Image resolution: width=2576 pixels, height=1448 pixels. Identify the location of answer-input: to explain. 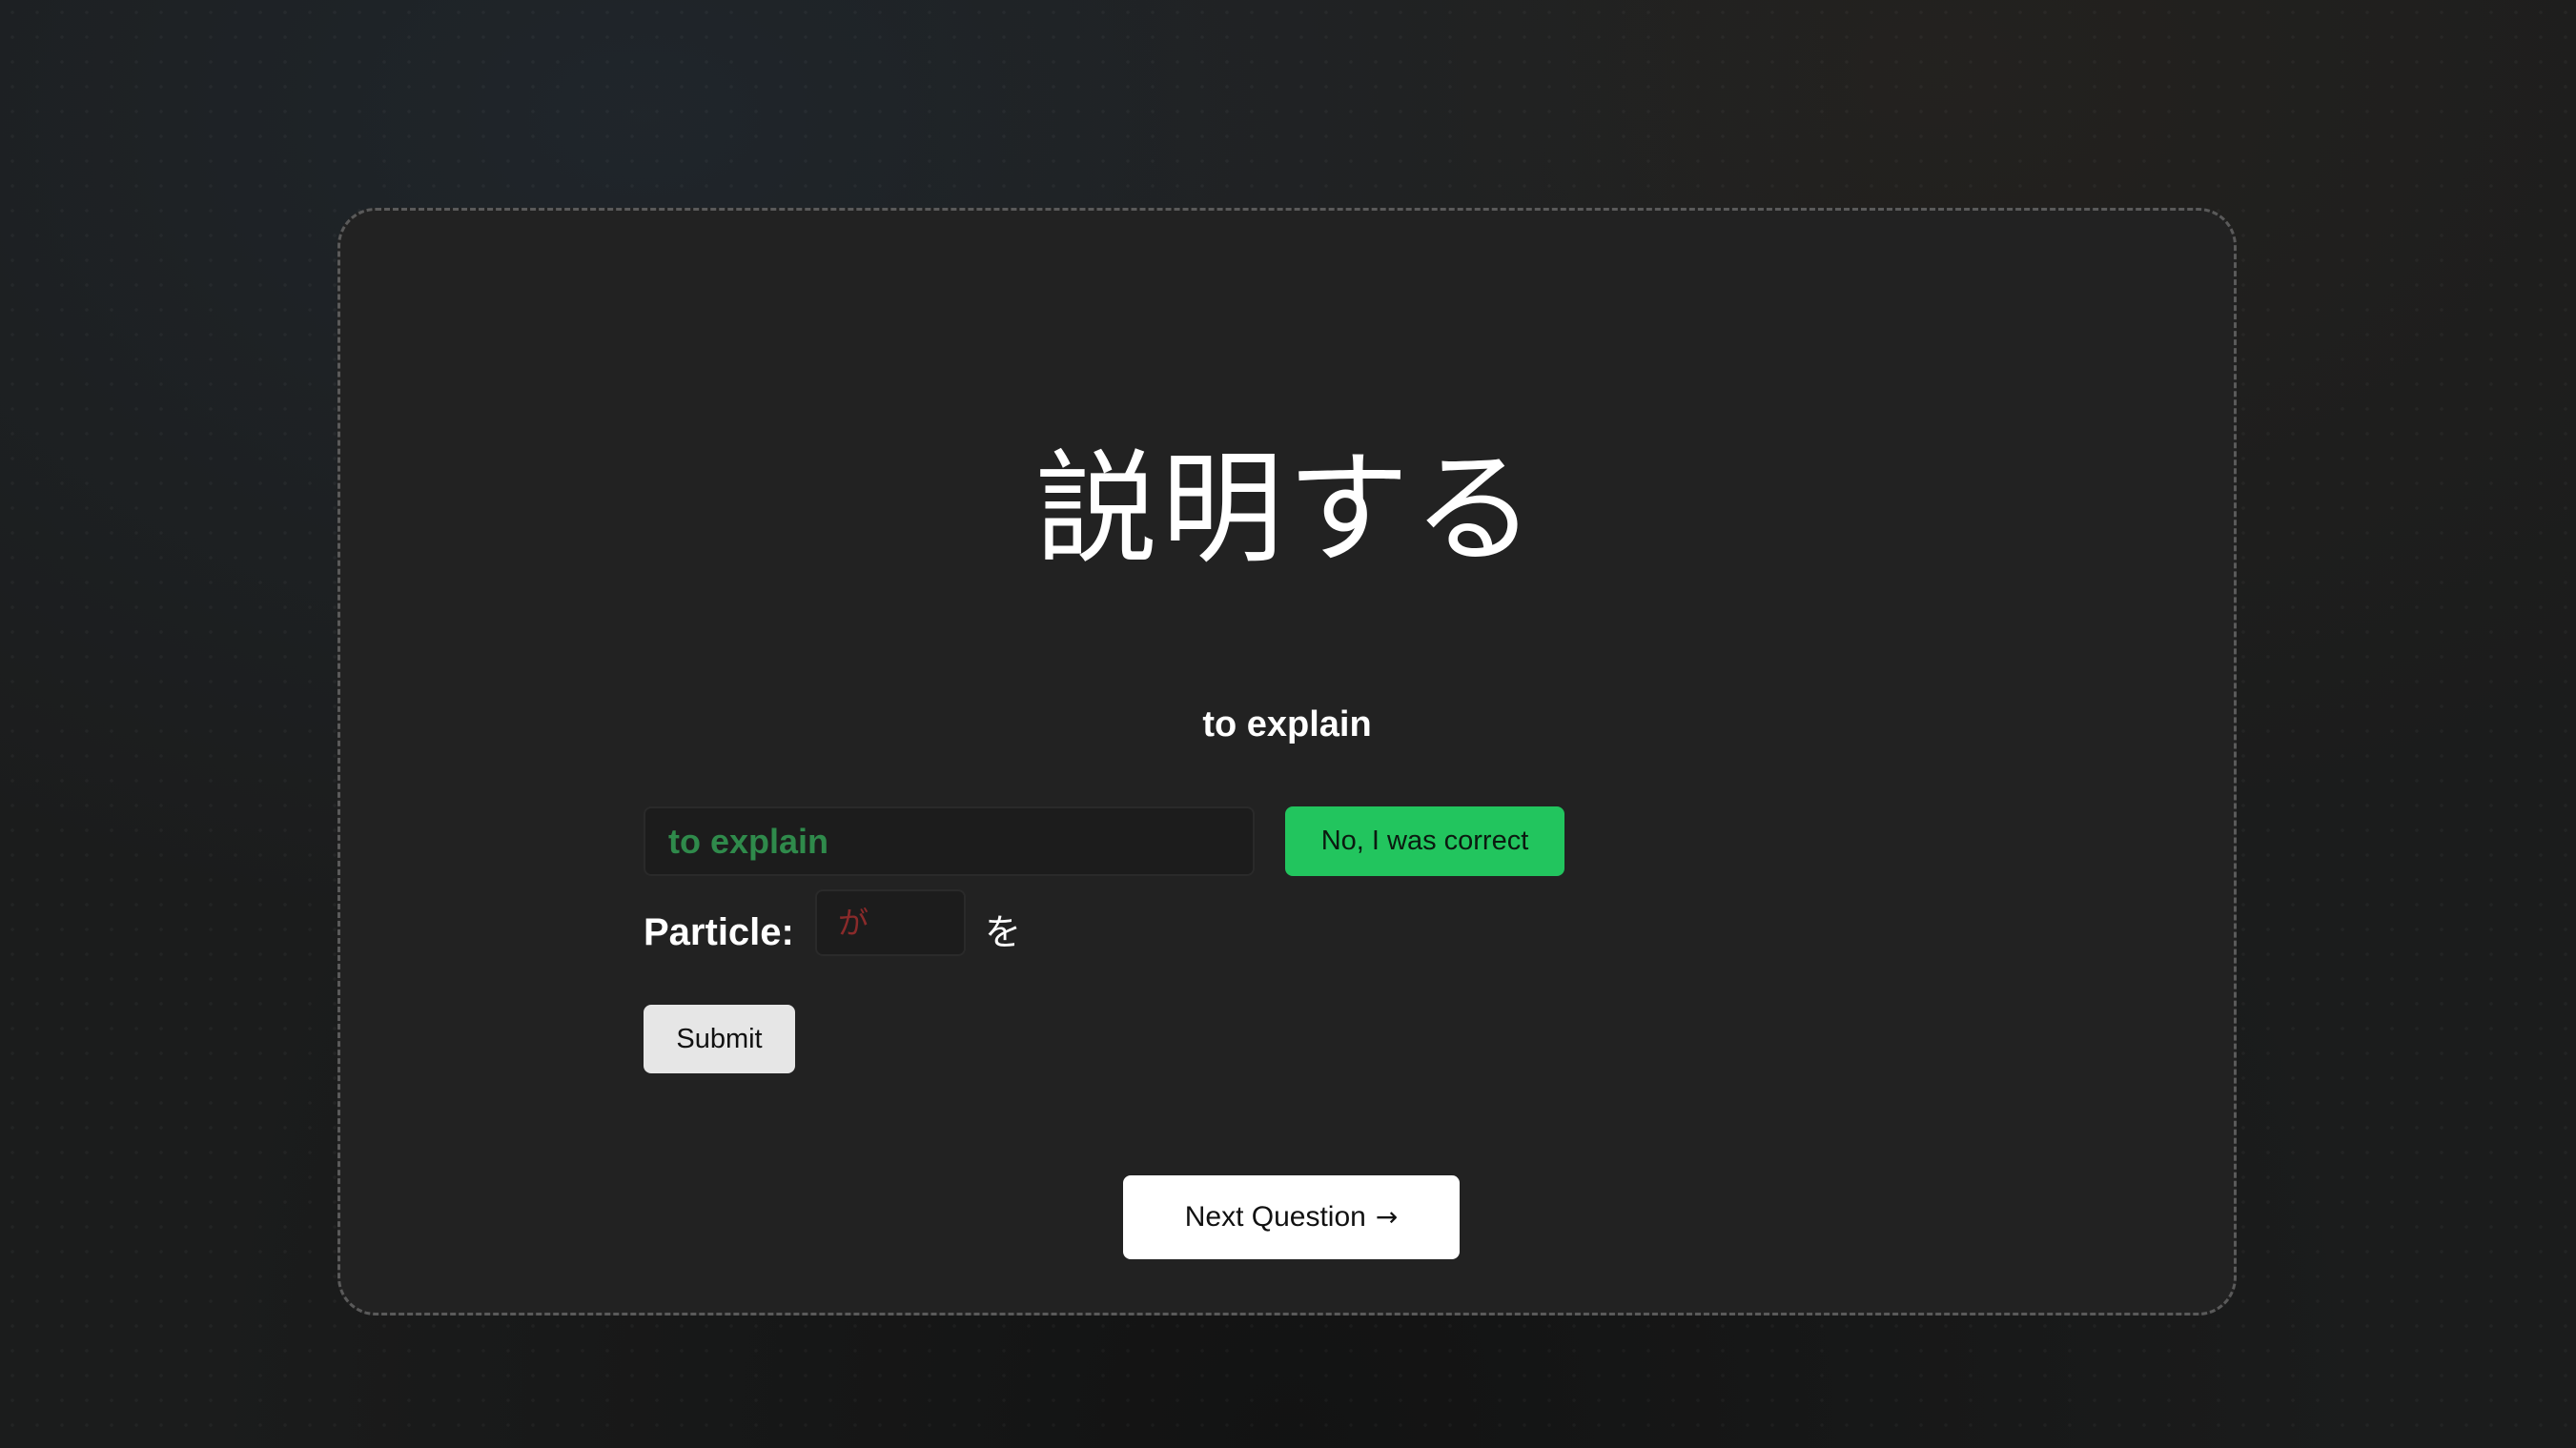
(949, 841).